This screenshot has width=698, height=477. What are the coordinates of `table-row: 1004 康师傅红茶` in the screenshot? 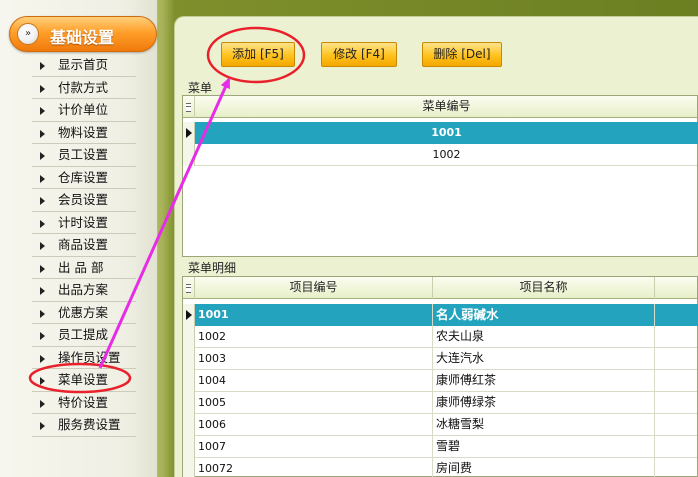 It's located at (440, 381).